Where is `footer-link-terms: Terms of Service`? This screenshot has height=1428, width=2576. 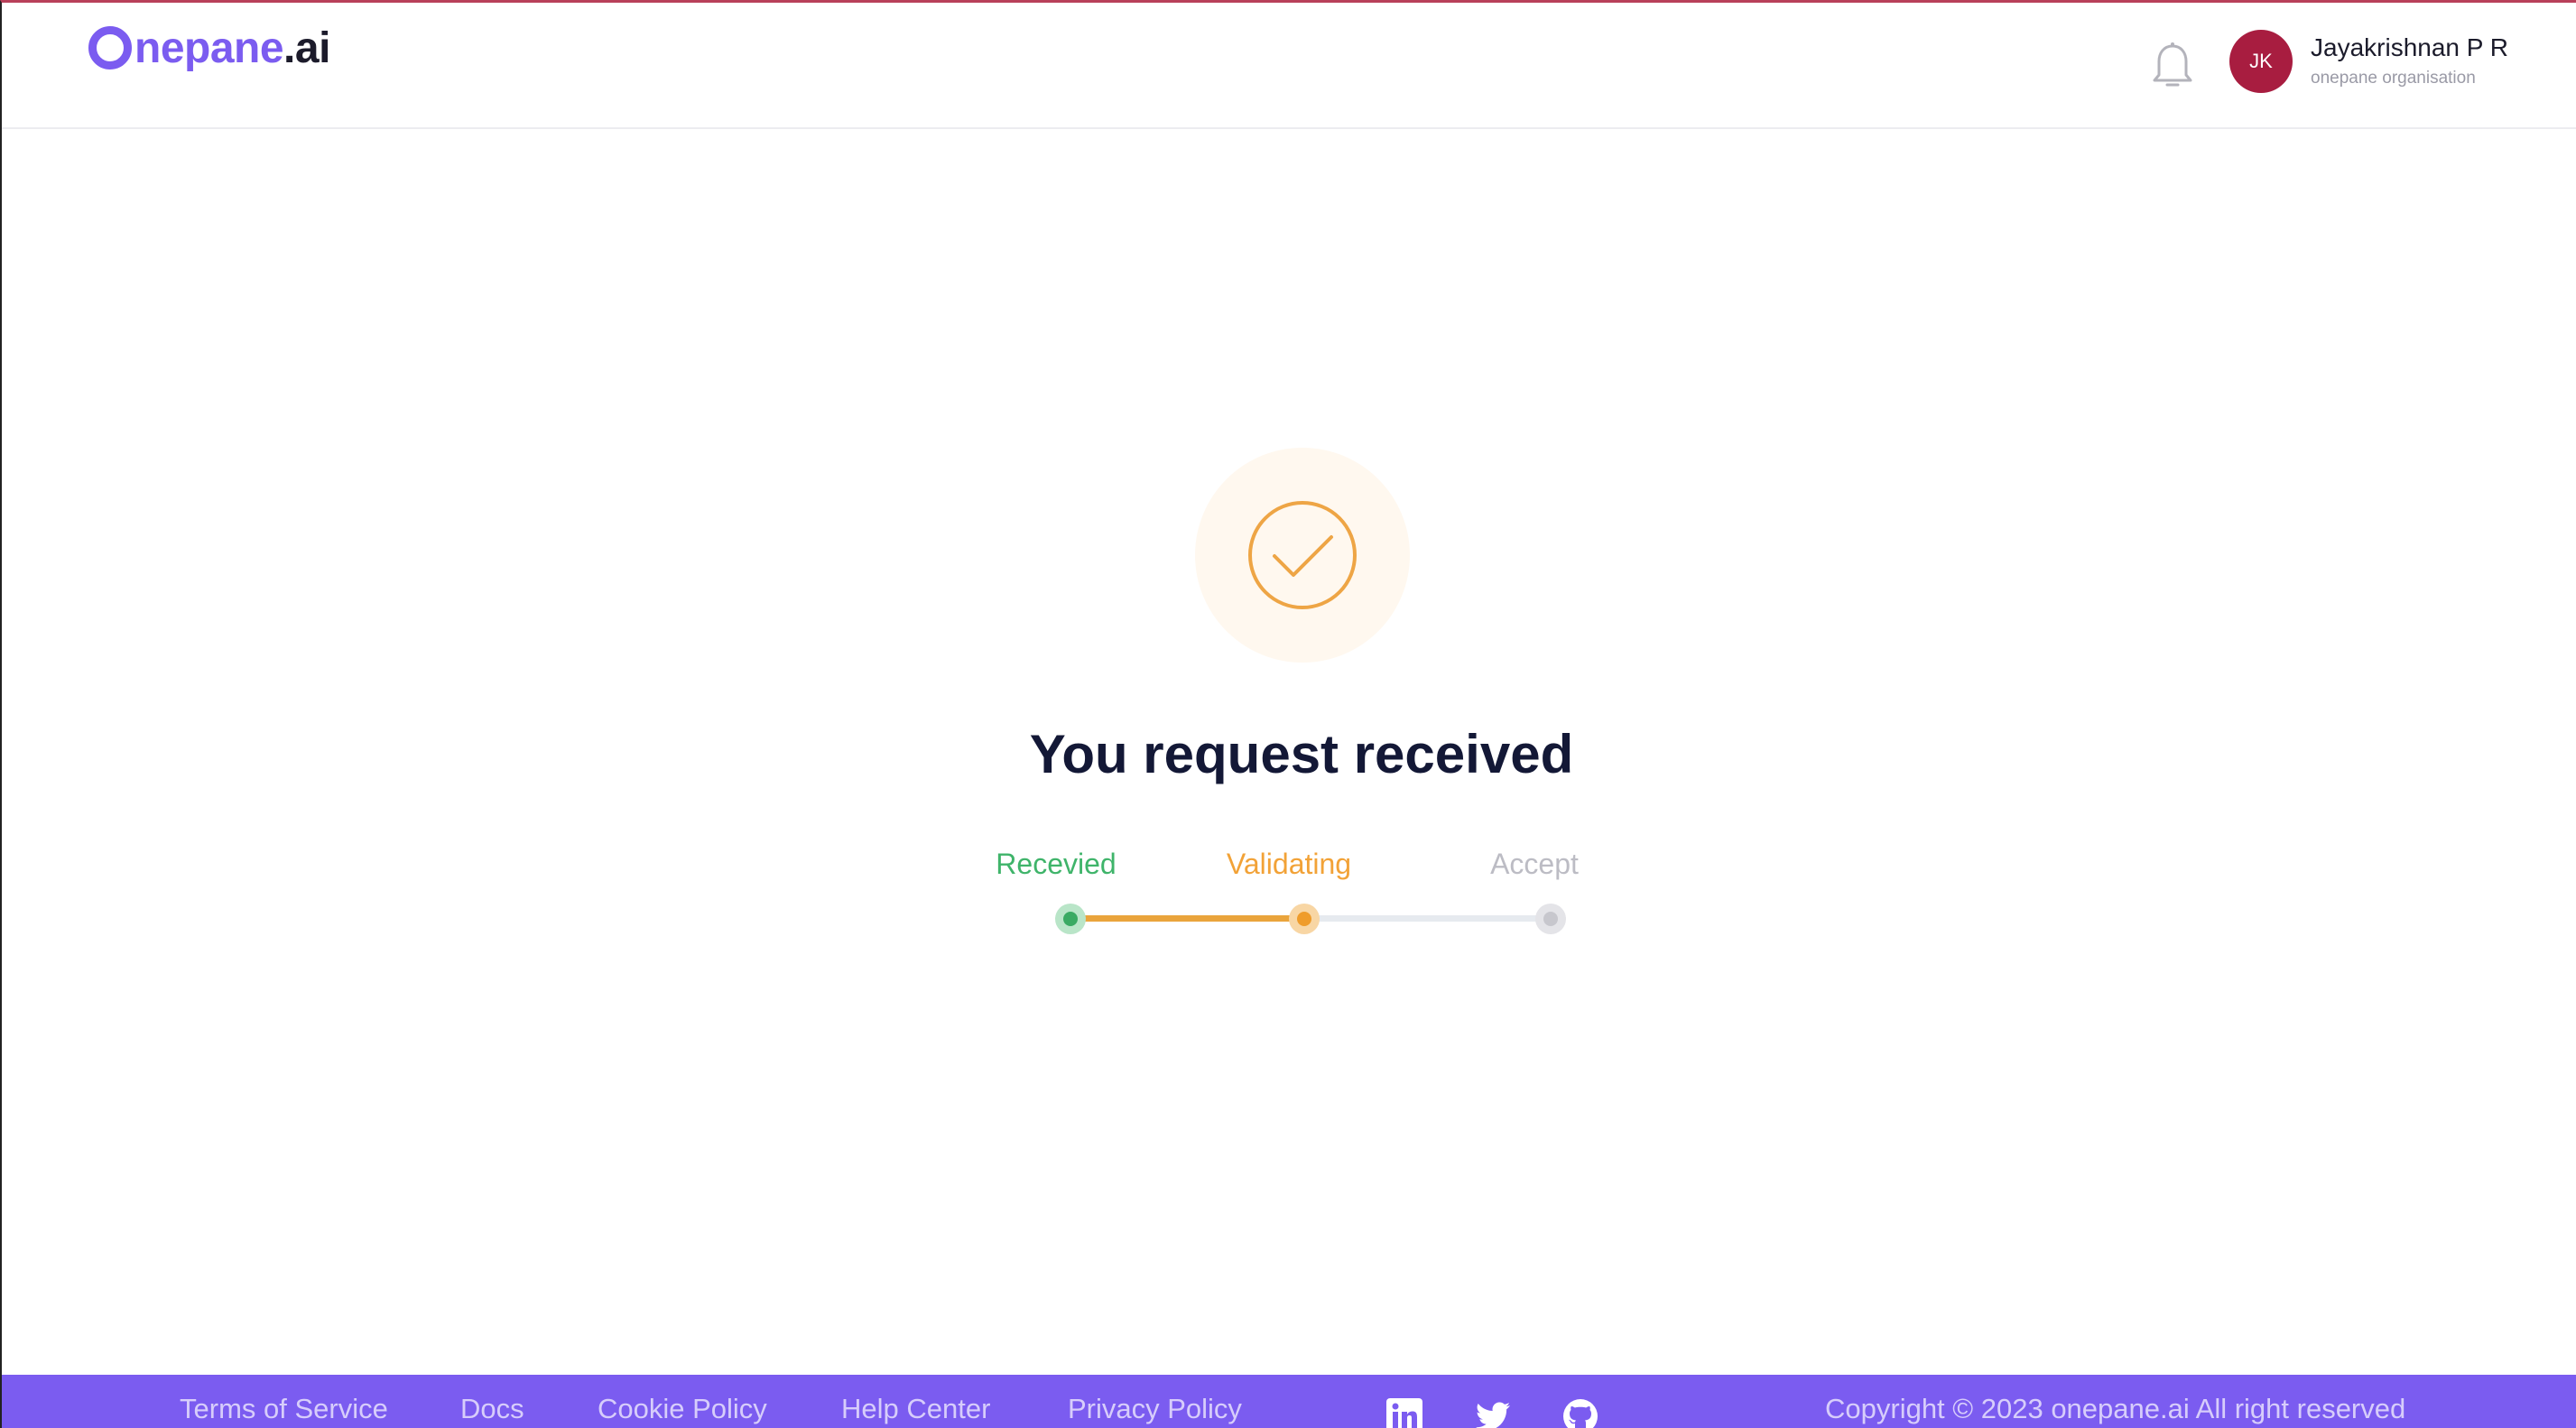 footer-link-terms: Terms of Service is located at coordinates (284, 1409).